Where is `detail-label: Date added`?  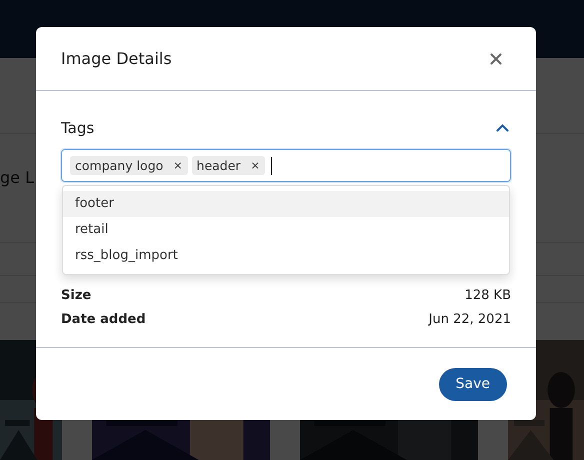
detail-label: Date added is located at coordinates (103, 319).